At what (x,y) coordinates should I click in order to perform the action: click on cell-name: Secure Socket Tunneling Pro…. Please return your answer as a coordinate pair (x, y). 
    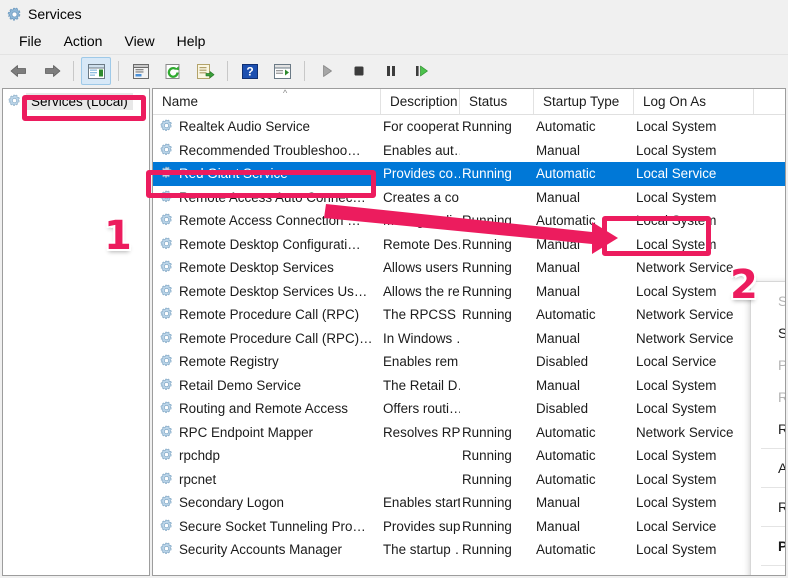
    Looking at the image, I should click on (267, 526).